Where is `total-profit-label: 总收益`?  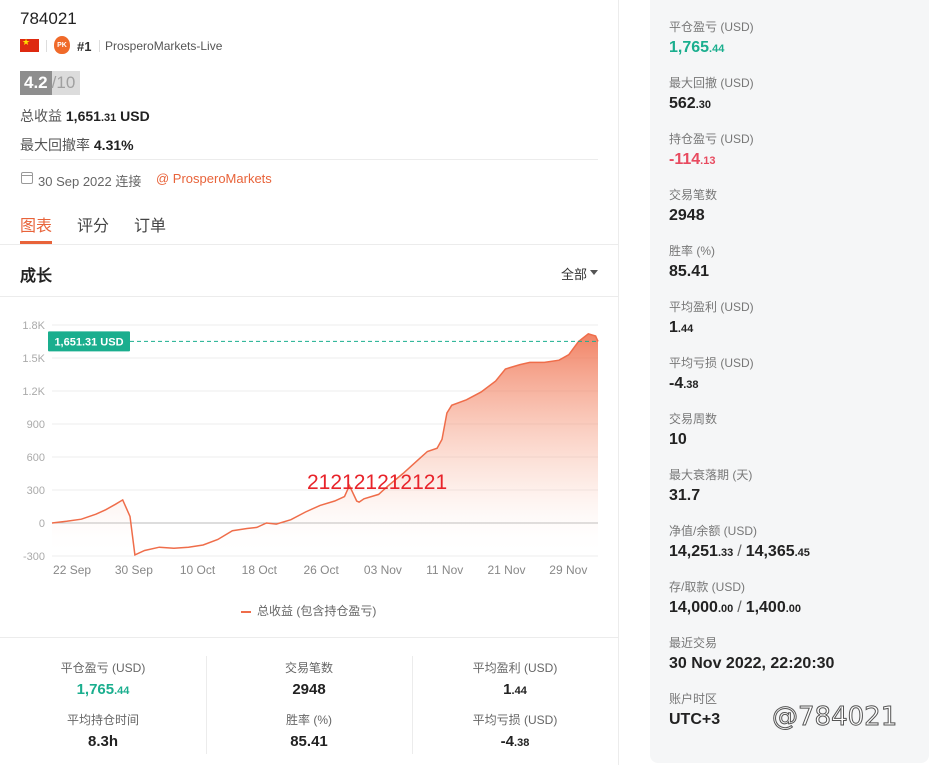
total-profit-label: 总收益 is located at coordinates (41, 116).